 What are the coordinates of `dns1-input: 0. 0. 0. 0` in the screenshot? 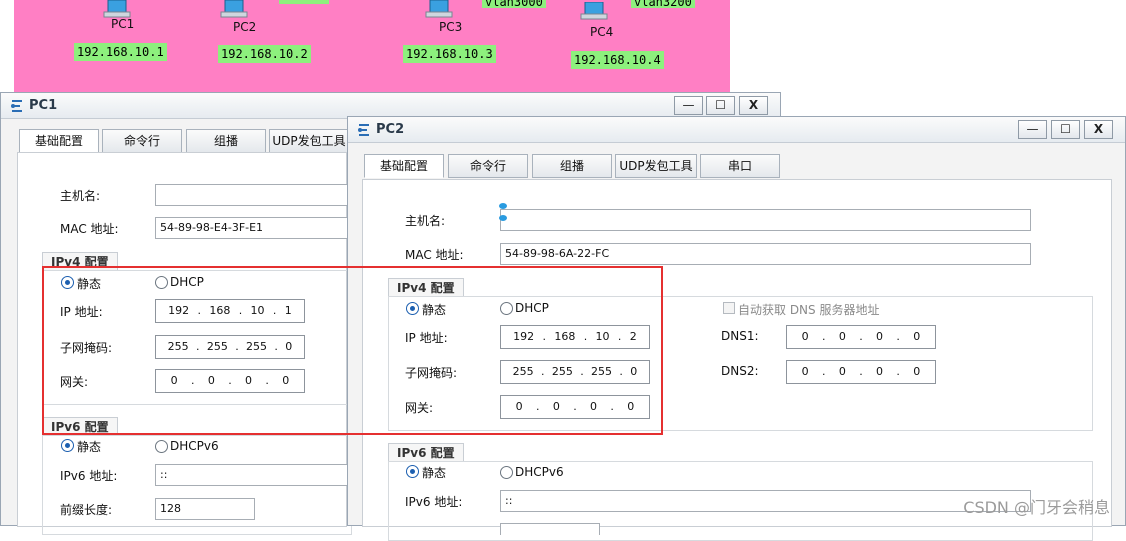 It's located at (861, 337).